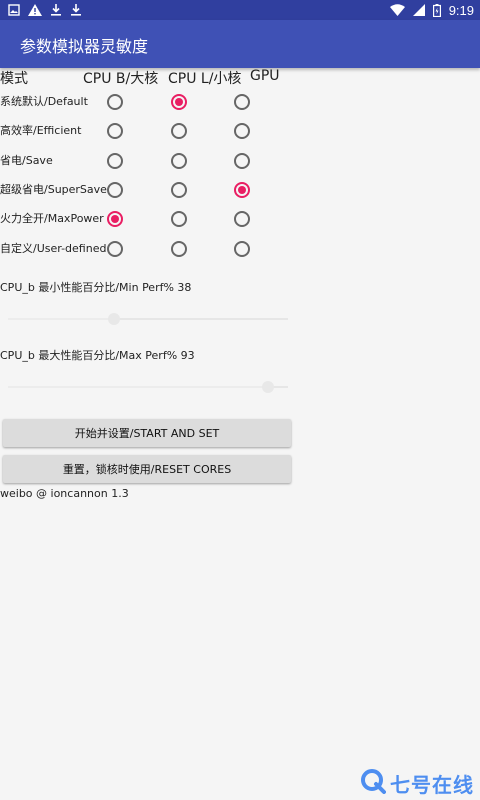 The width and height of the screenshot is (480, 800). I want to click on header-cpu-b: CPU B/大核, so click(121, 79).